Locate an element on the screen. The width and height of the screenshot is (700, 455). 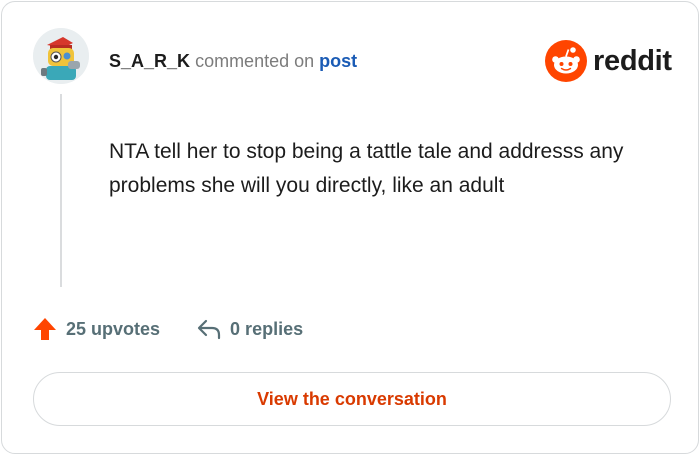
username: S_A_R_K is located at coordinates (149, 61).